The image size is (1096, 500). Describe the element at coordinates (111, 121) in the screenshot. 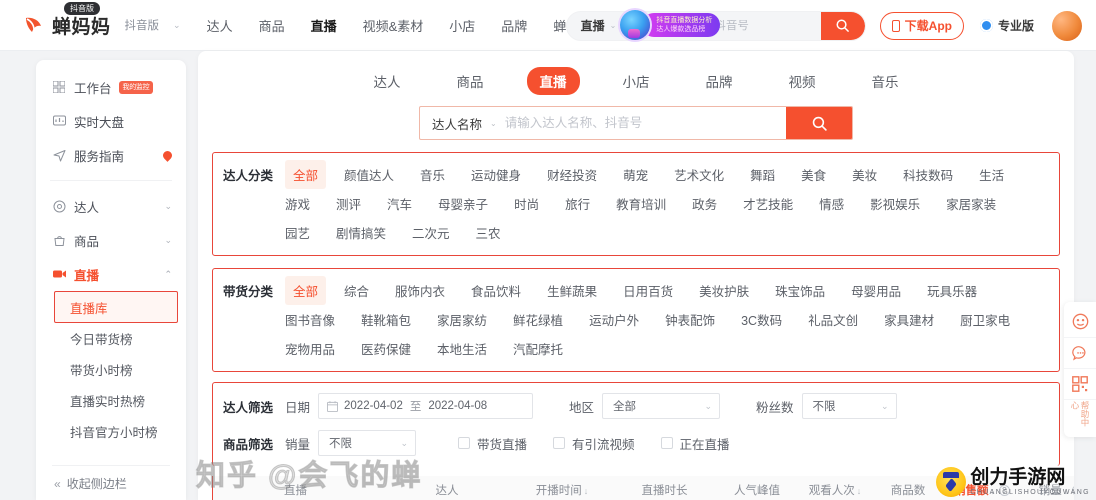

I see `sidebar-item-realtime: 实时大盘` at that location.